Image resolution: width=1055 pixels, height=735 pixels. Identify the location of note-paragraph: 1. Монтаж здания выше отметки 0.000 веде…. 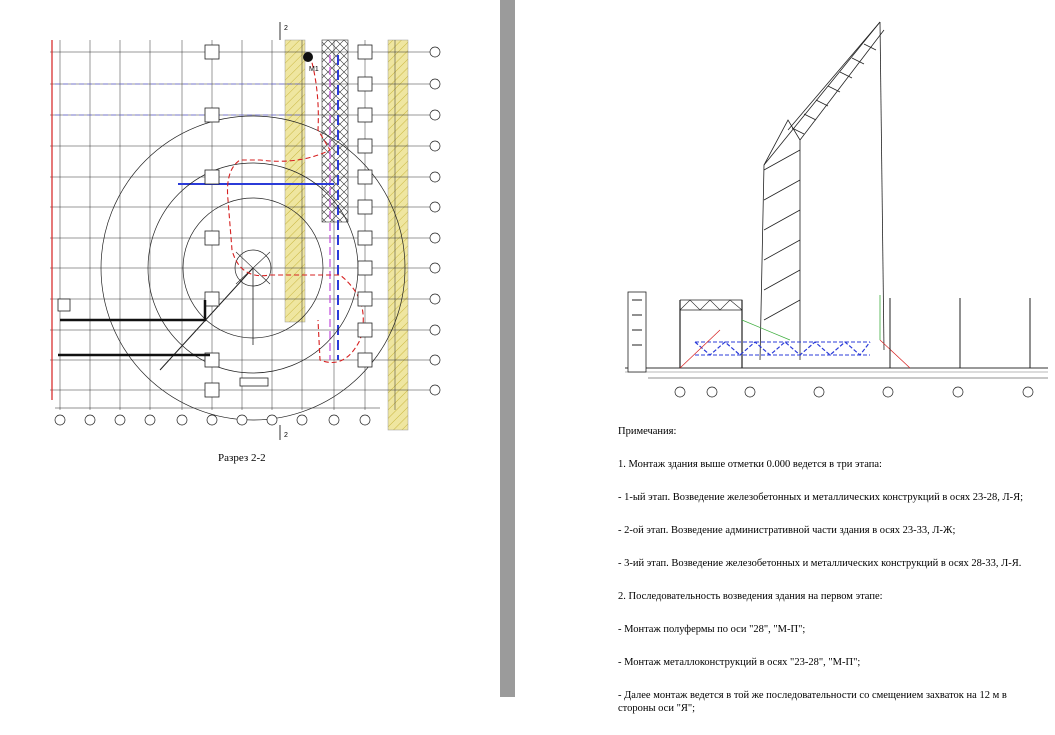
(750, 464).